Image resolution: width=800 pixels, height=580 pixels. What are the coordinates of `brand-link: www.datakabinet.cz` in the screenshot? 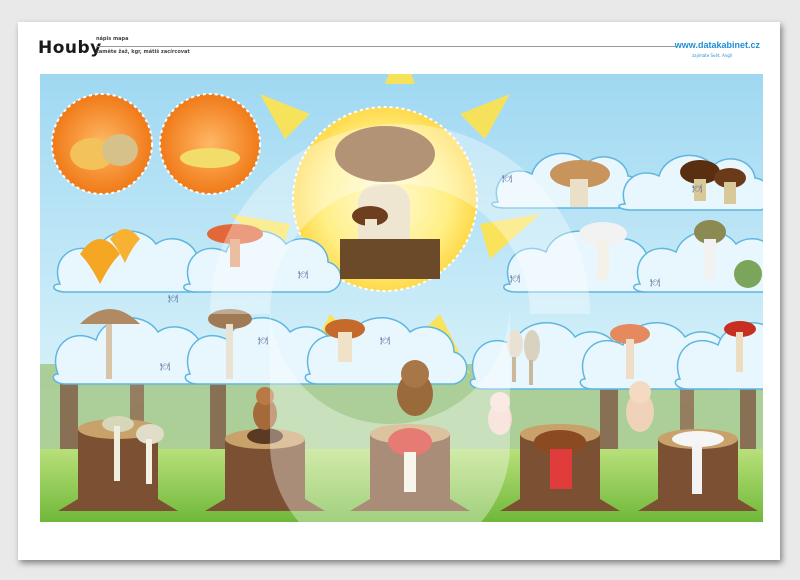 It's located at (717, 45).